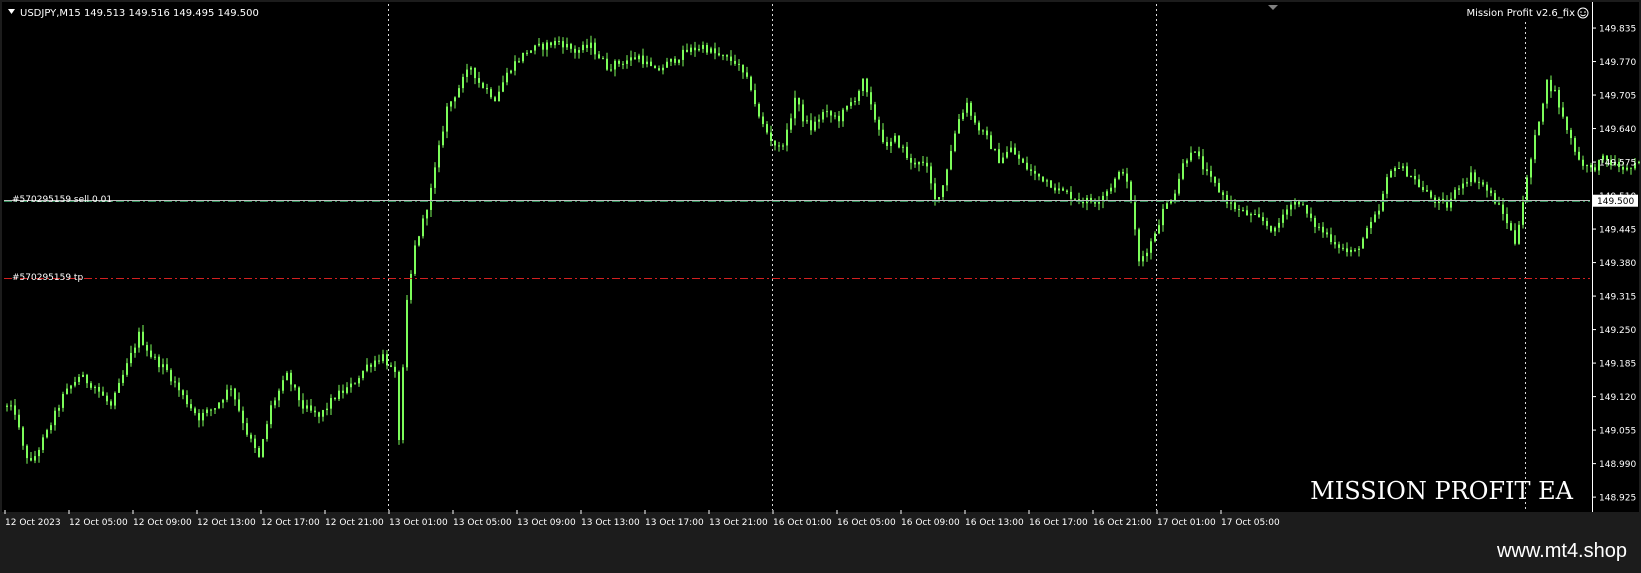  What do you see at coordinates (1617, 264) in the screenshot?
I see `price-tick-label: 149.380` at bounding box center [1617, 264].